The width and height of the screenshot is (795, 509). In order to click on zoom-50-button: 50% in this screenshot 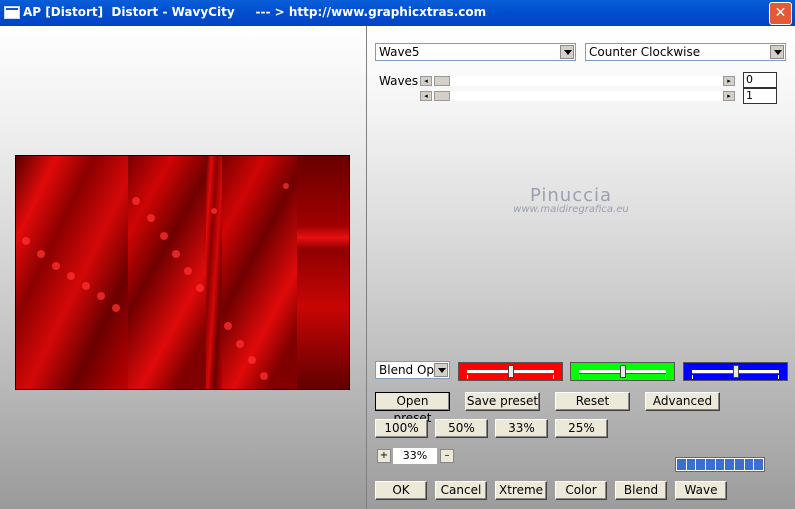, I will do `click(461, 428)`.